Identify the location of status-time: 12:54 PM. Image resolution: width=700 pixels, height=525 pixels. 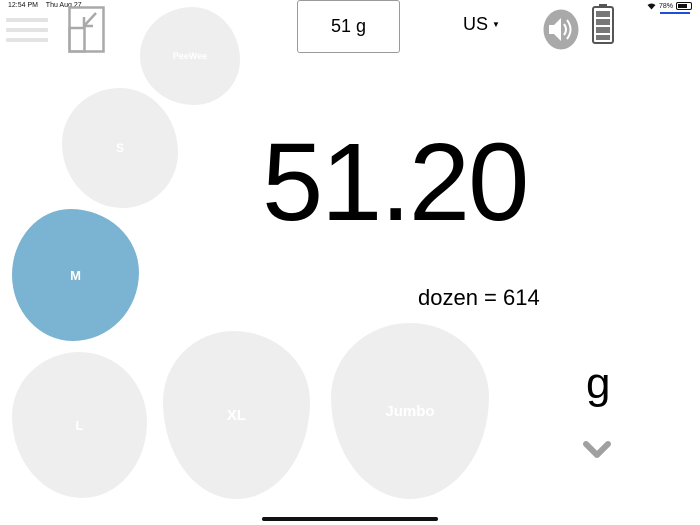
(23, 5).